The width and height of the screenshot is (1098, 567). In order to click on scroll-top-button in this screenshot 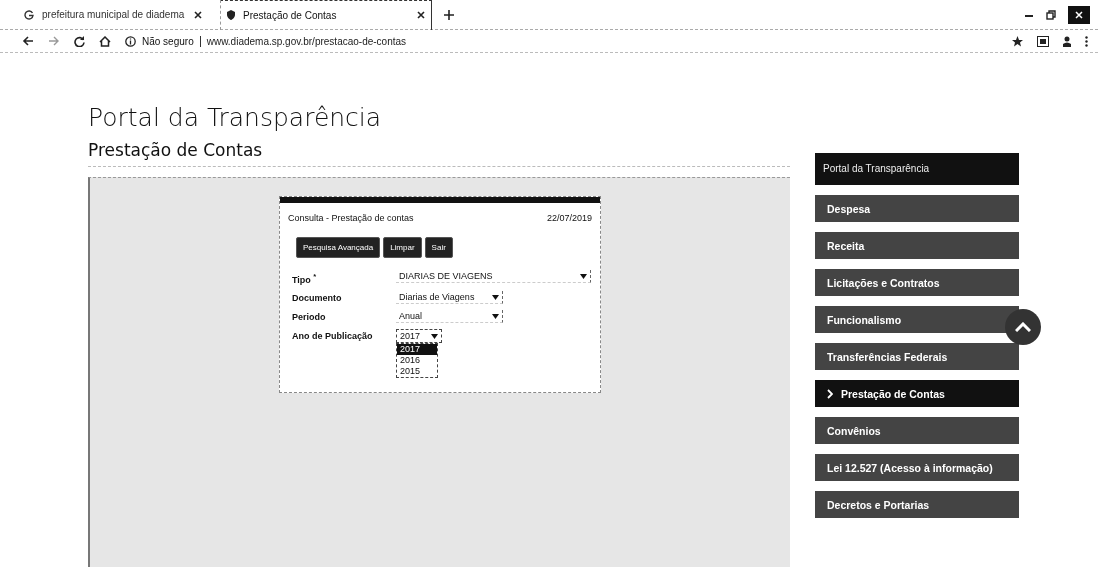, I will do `click(1023, 327)`.